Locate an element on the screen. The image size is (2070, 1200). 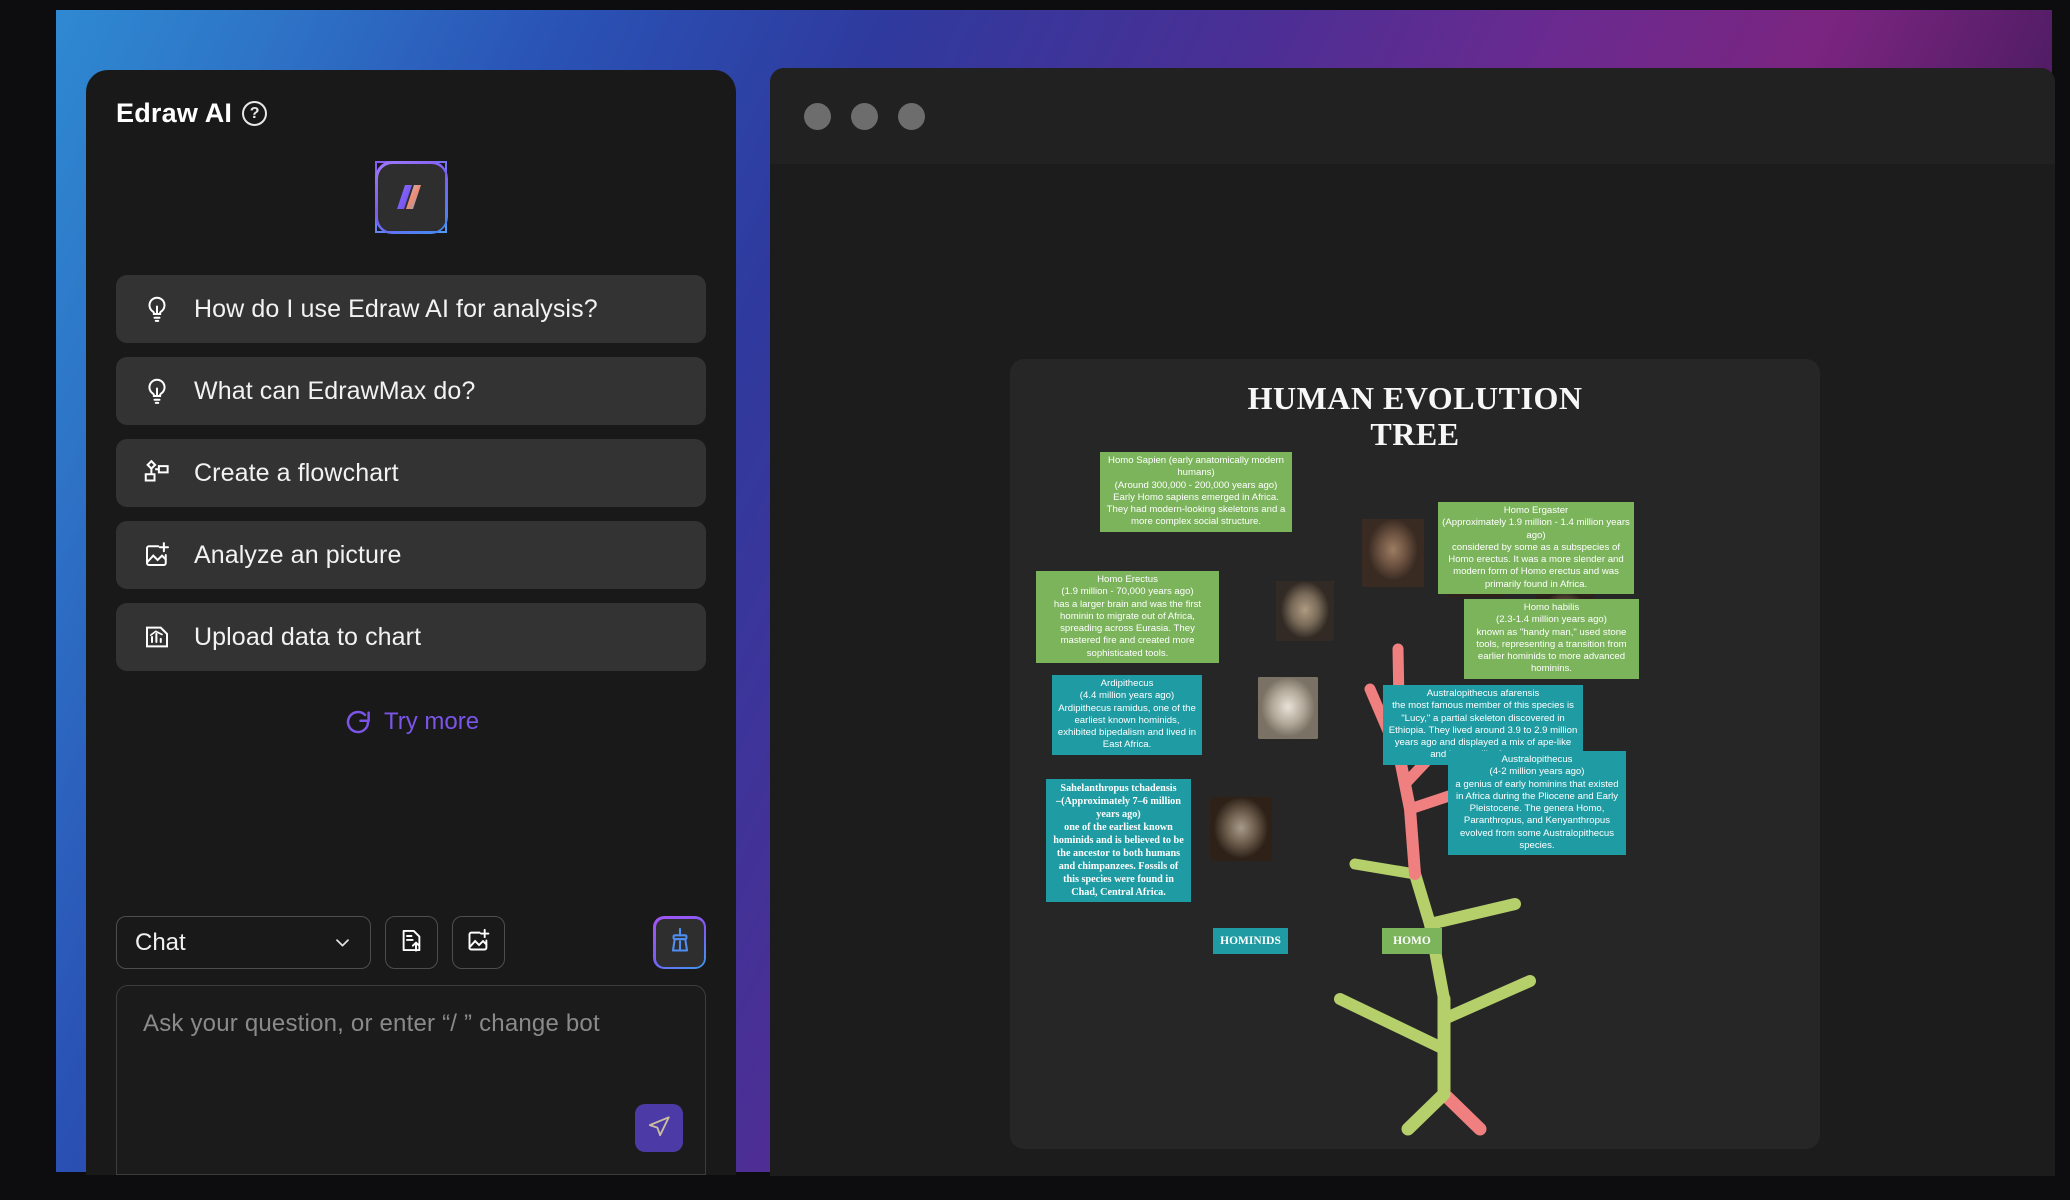
desktop-edge-top is located at coordinates (1035, 5).